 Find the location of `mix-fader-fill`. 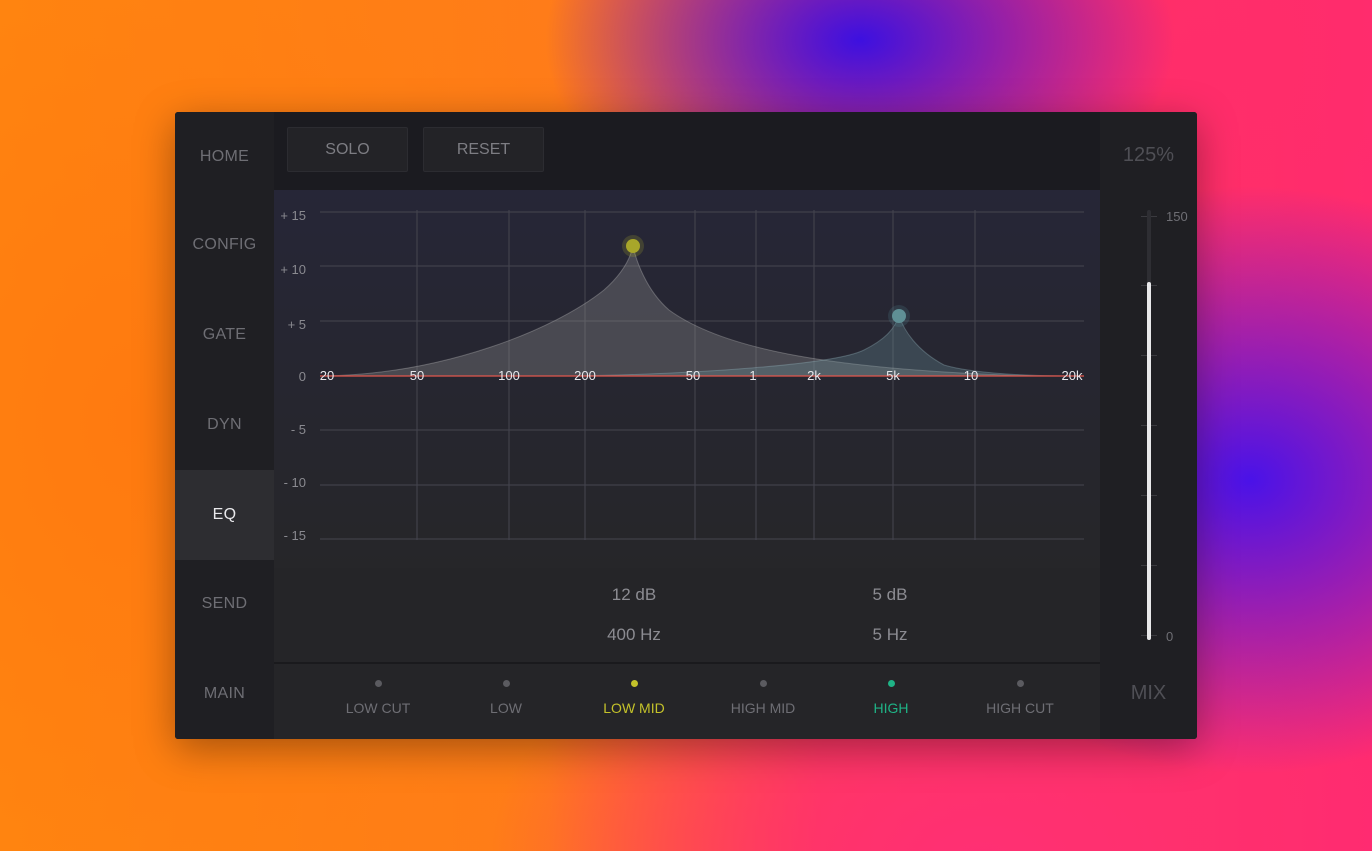

mix-fader-fill is located at coordinates (1149, 460).